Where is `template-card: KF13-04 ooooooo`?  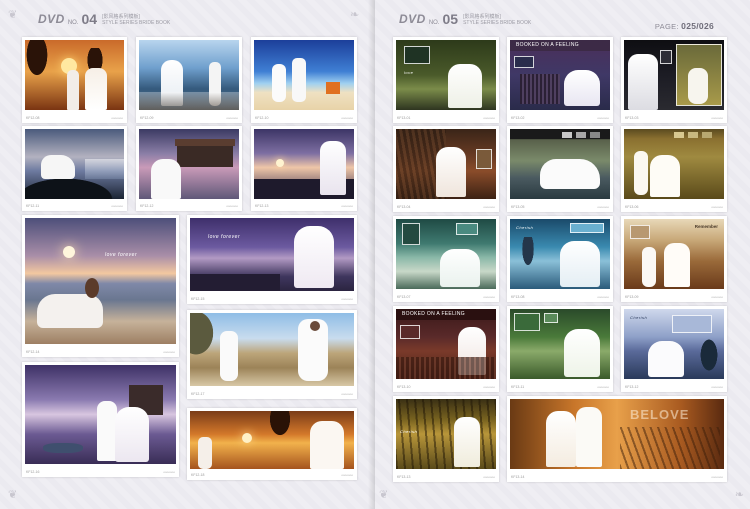 template-card: KF13-04 ooooooo is located at coordinates (446, 169).